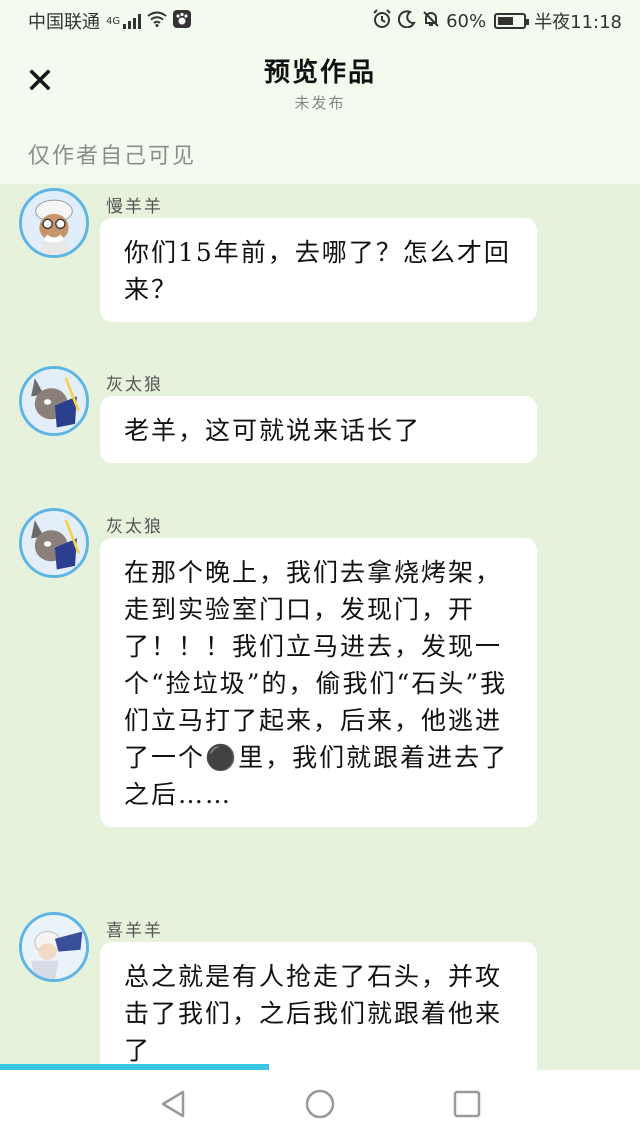 Image resolution: width=640 pixels, height=1138 pixels. What do you see at coordinates (134, 207) in the screenshot?
I see `sender-name: 慢羊羊` at bounding box center [134, 207].